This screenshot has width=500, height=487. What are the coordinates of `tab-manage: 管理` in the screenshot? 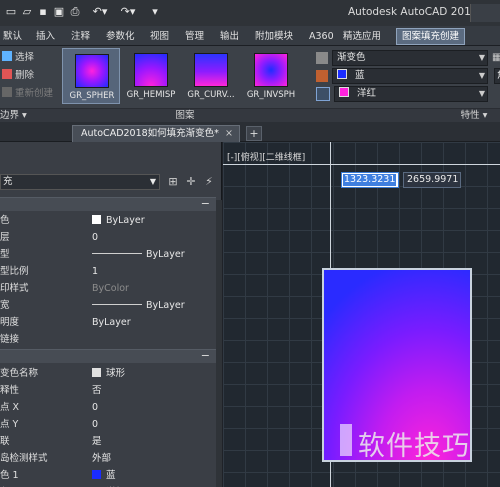 It's located at (194, 36).